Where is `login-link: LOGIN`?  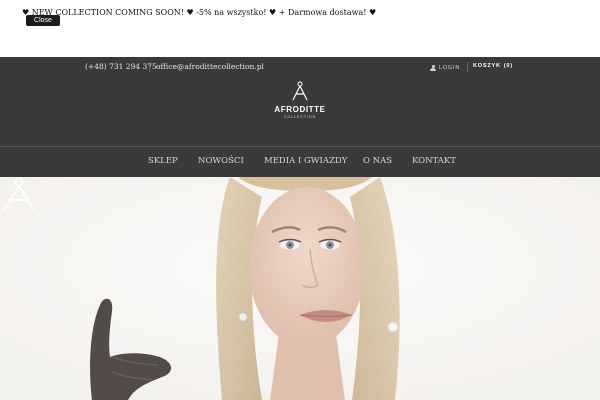 login-link: LOGIN is located at coordinates (445, 68).